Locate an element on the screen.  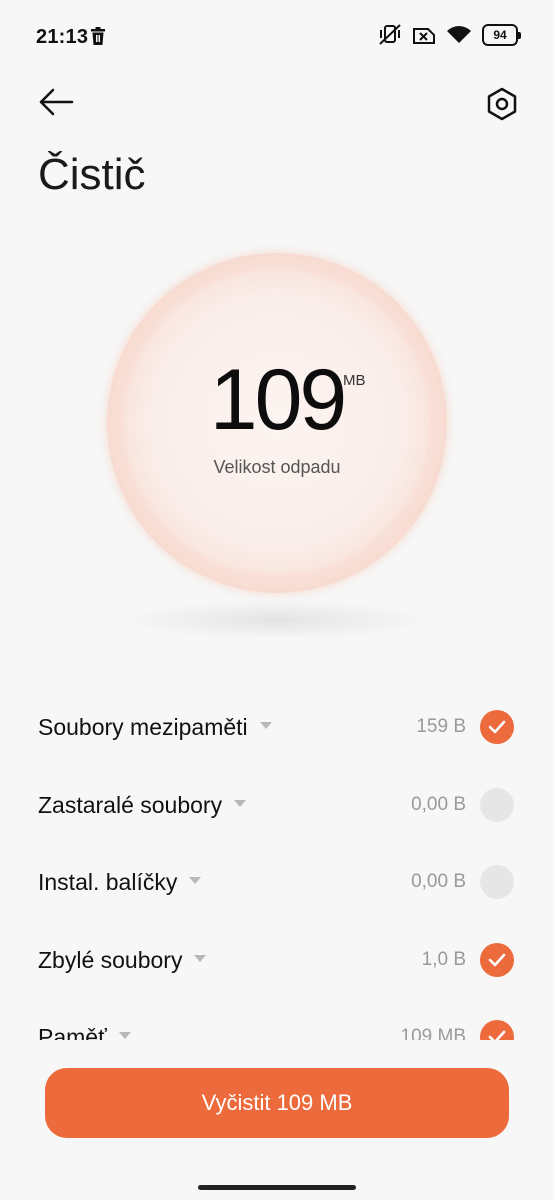
junk-size-value: 109 is located at coordinates (277, 400).